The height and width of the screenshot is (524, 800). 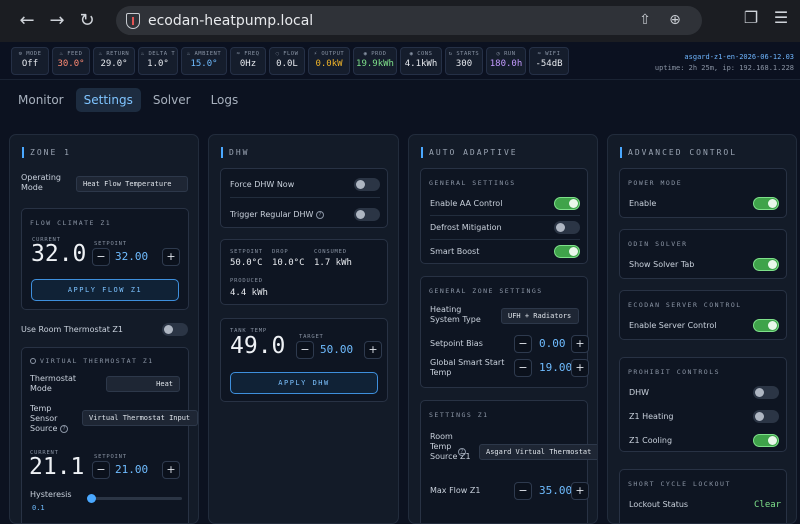 I want to click on flow-current-value: 32.0, so click(x=59, y=254).